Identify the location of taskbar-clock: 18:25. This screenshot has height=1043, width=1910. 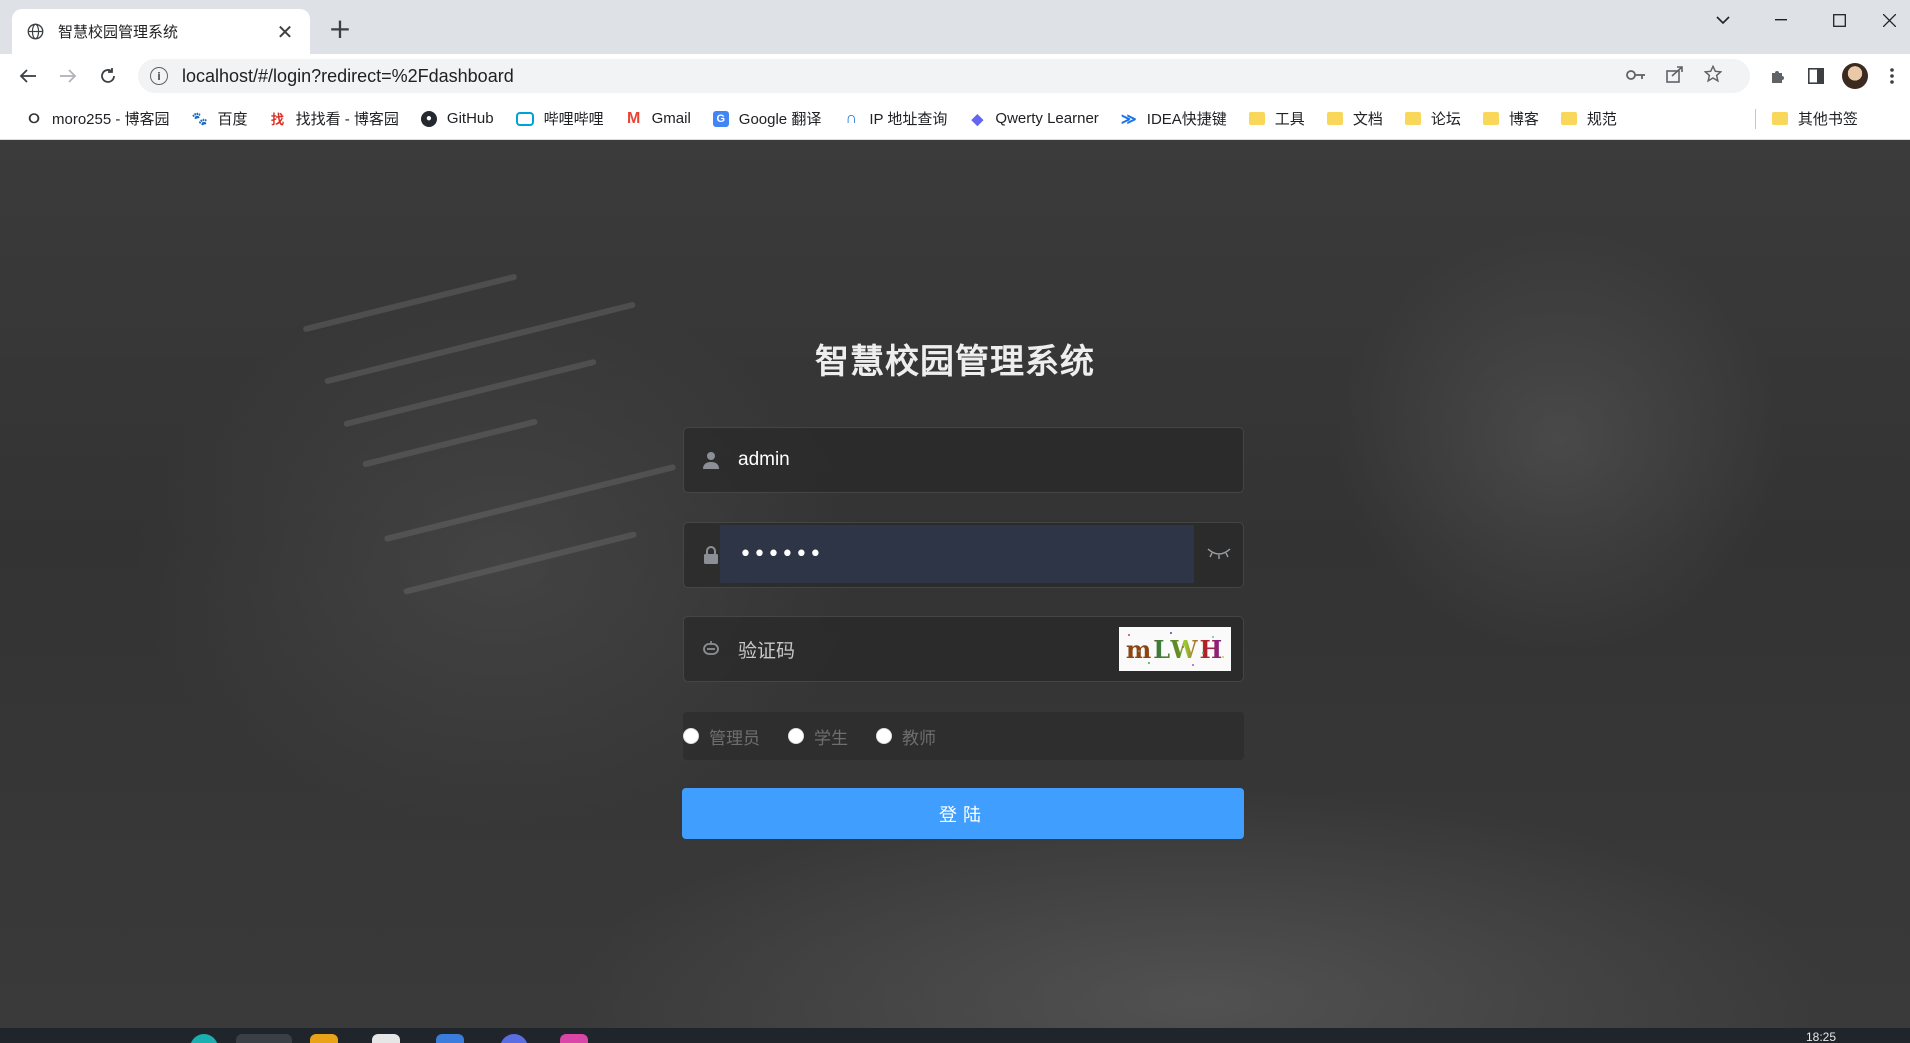
(1821, 1036).